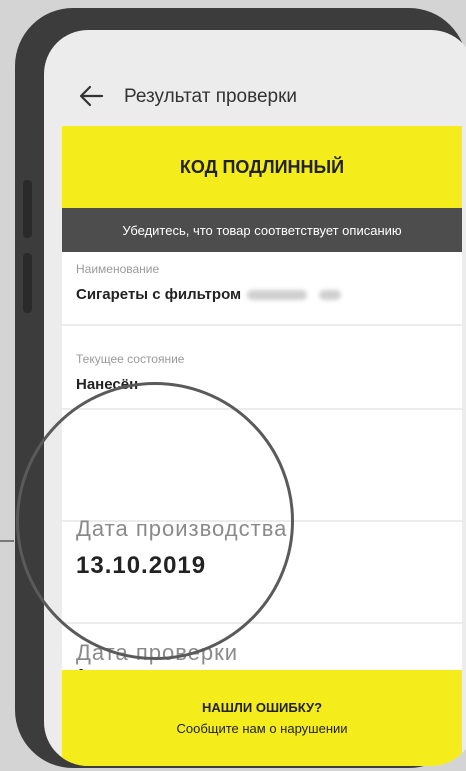  What do you see at coordinates (159, 294) in the screenshot?
I see `product-name-text: Сигареты с фильтром` at bounding box center [159, 294].